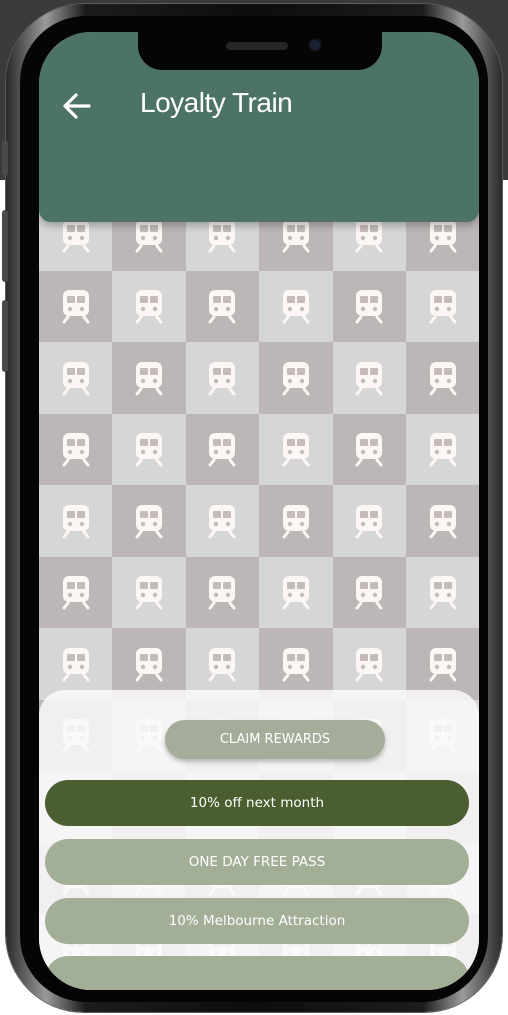 This screenshot has width=508, height=1015. I want to click on claim-rewards-button: CLAIM REWARDS, so click(275, 739).